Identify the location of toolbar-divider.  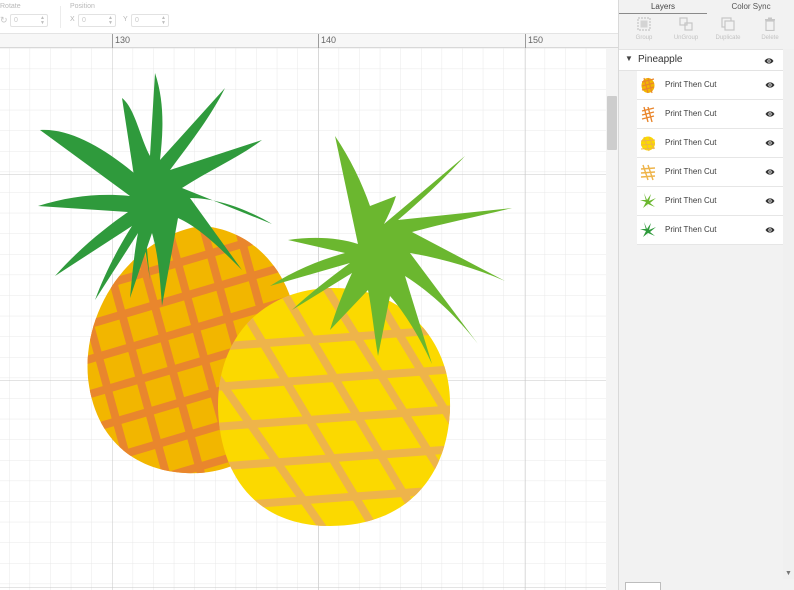
(60, 17).